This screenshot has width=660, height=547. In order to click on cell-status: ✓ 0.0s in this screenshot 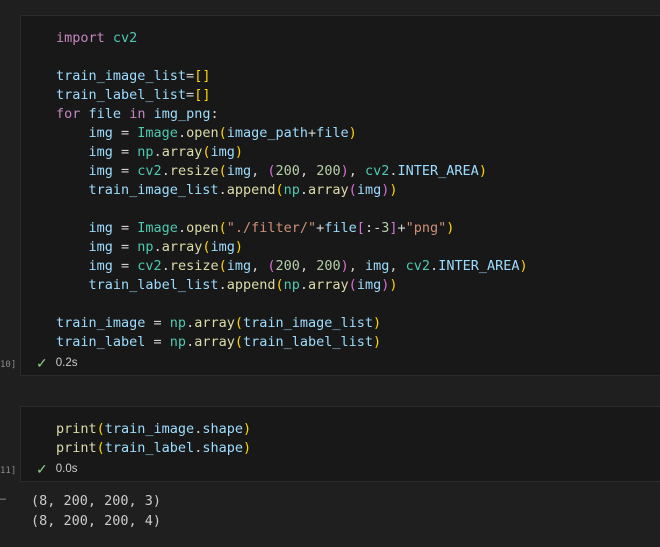, I will do `click(56, 469)`.